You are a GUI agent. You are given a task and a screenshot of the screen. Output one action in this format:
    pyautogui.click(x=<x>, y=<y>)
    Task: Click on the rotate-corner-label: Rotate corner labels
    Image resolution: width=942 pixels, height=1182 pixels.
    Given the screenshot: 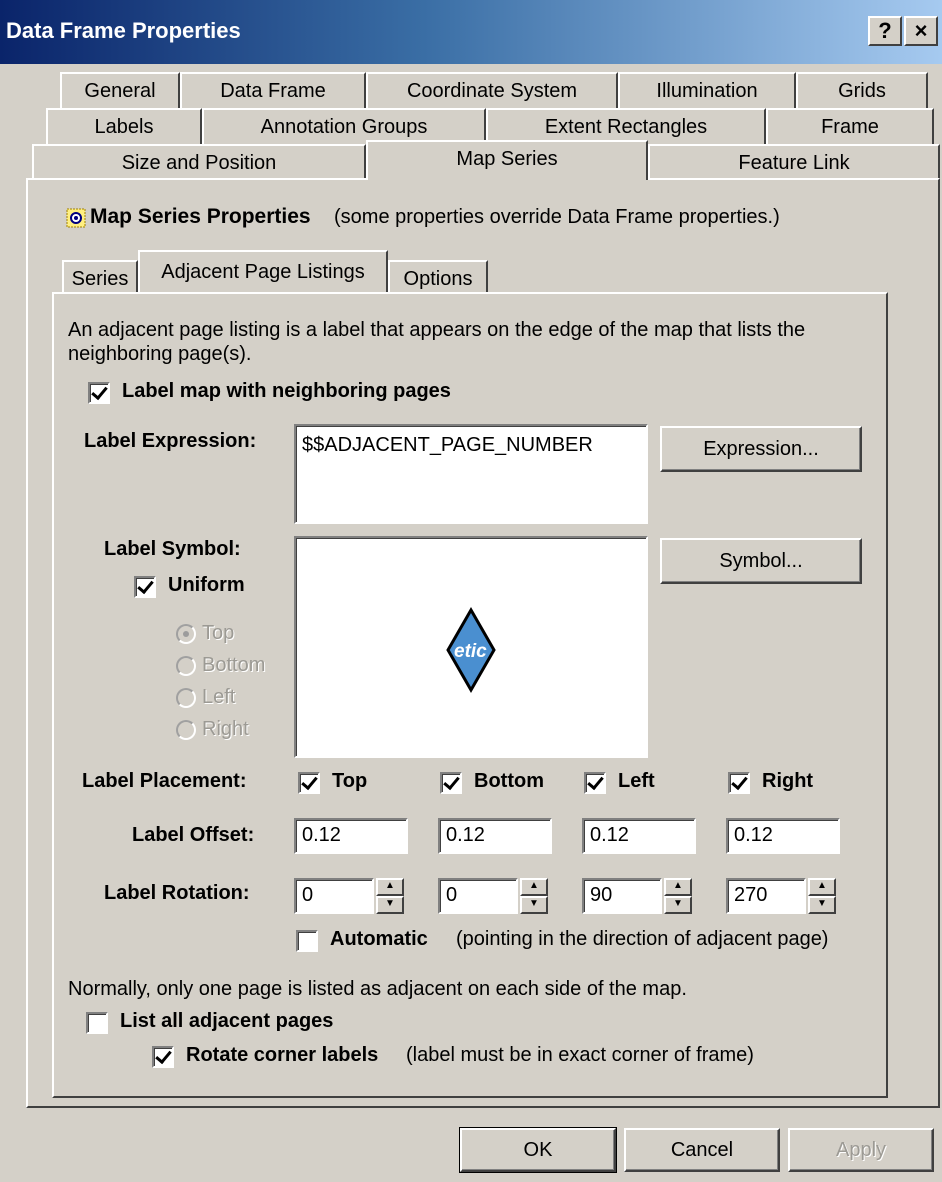 What is the action you would take?
    pyautogui.click(x=282, y=1055)
    